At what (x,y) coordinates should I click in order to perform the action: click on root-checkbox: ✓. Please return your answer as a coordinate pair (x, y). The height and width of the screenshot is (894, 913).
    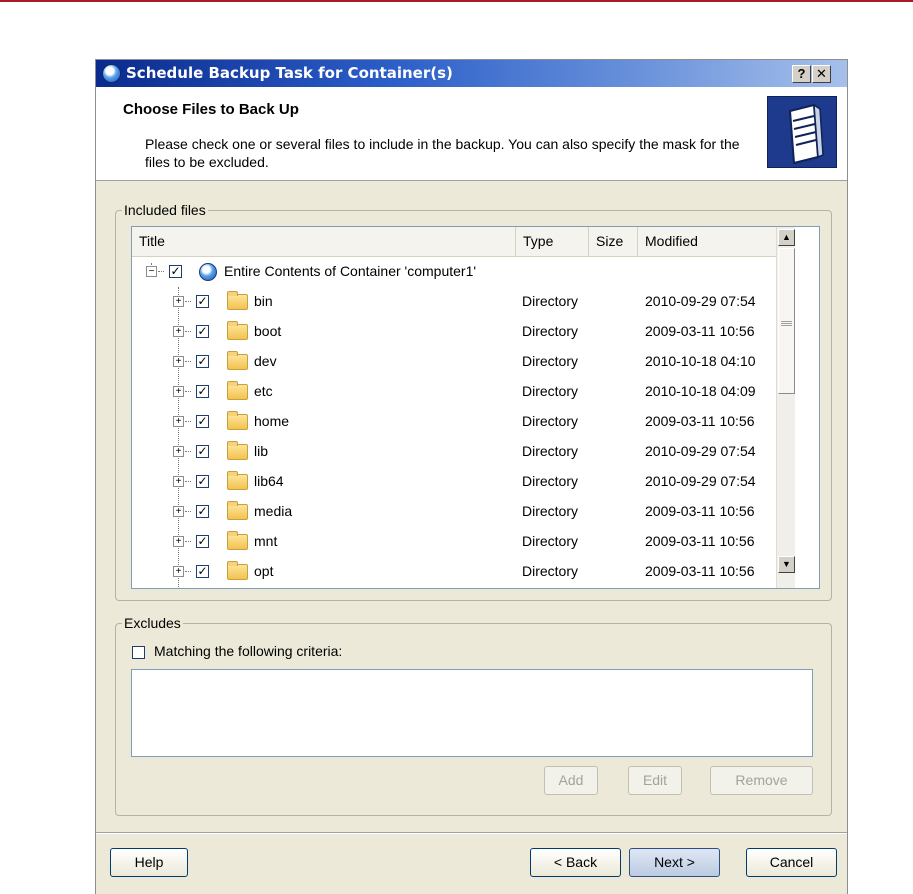
    Looking at the image, I should click on (175, 271).